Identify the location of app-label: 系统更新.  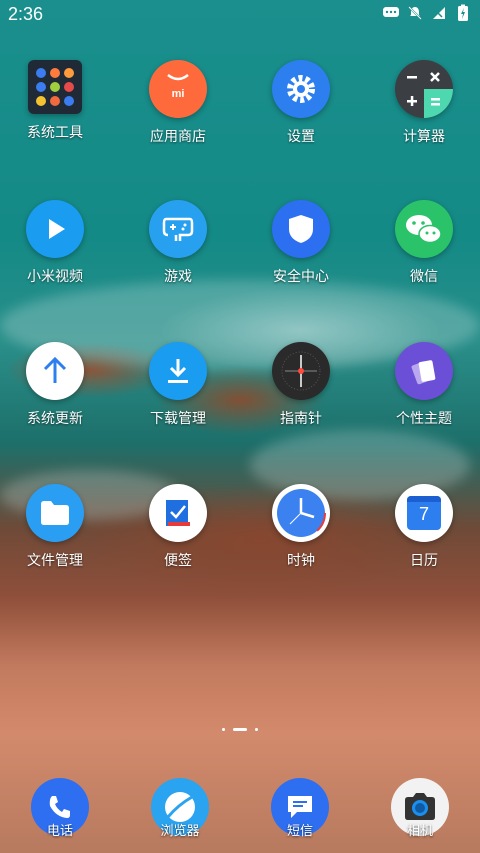
(55, 418).